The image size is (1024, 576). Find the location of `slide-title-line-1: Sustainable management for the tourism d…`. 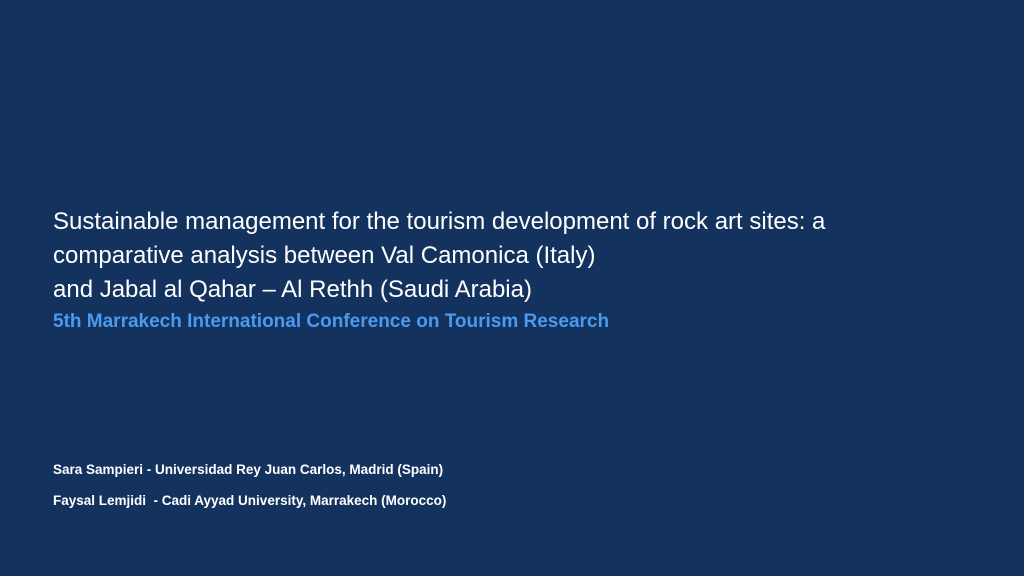

slide-title-line-1: Sustainable management for the tourism d… is located at coordinates (439, 221).